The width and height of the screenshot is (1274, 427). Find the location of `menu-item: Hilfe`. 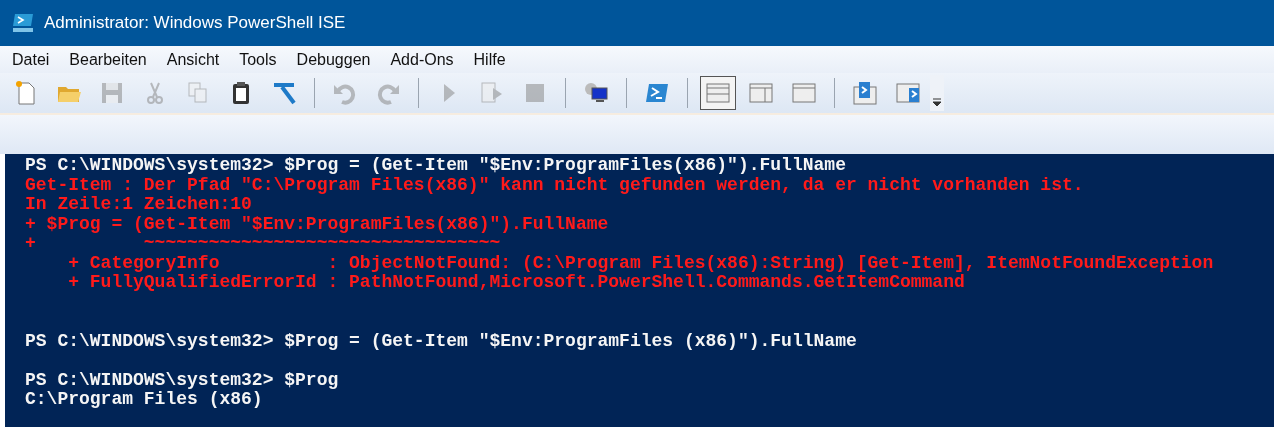

menu-item: Hilfe is located at coordinates (489, 59).